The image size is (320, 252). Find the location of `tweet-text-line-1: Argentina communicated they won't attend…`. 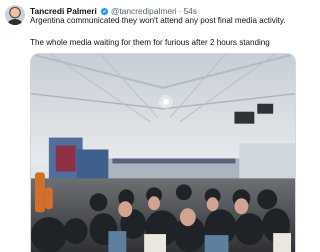

tweet-text-line-1: Argentina communicated they won't attend… is located at coordinates (158, 20).